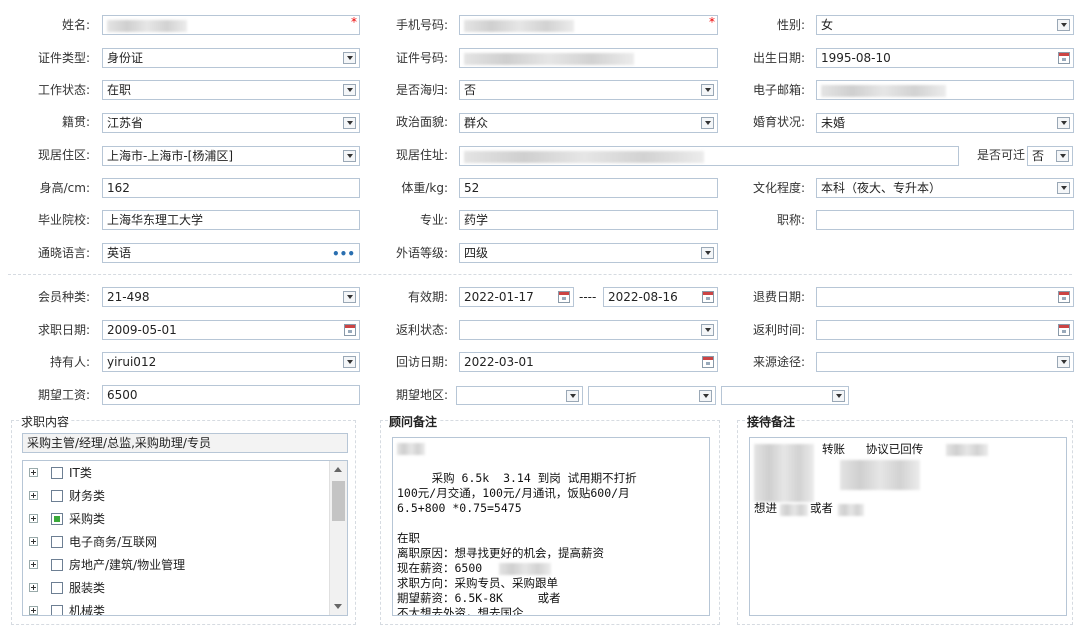 The height and width of the screenshot is (630, 1075). Describe the element at coordinates (231, 25) in the screenshot. I see `name-field: *` at that location.